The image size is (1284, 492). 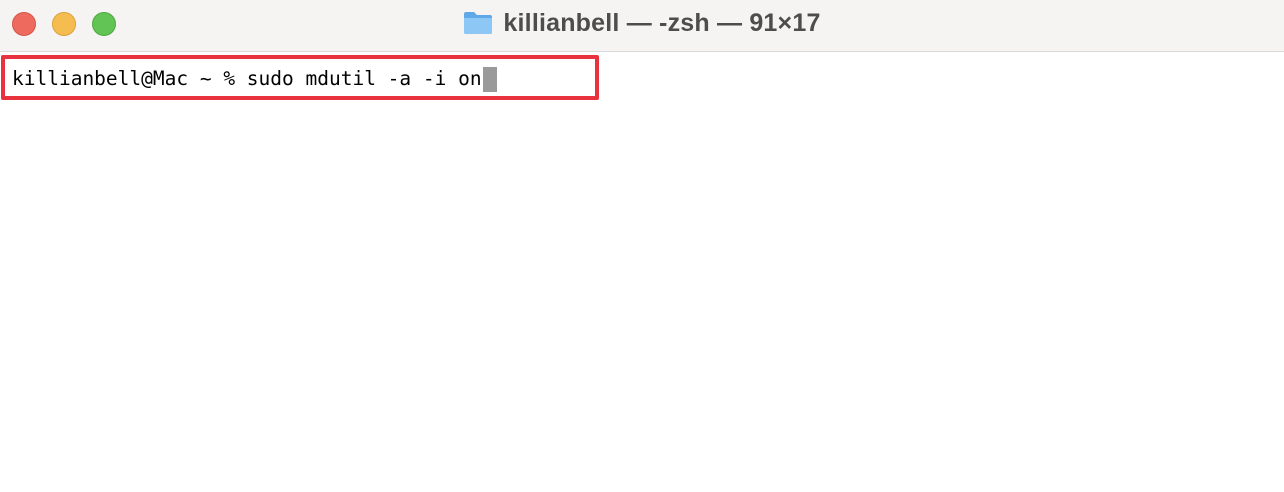 I want to click on text-cursor, so click(x=489, y=79).